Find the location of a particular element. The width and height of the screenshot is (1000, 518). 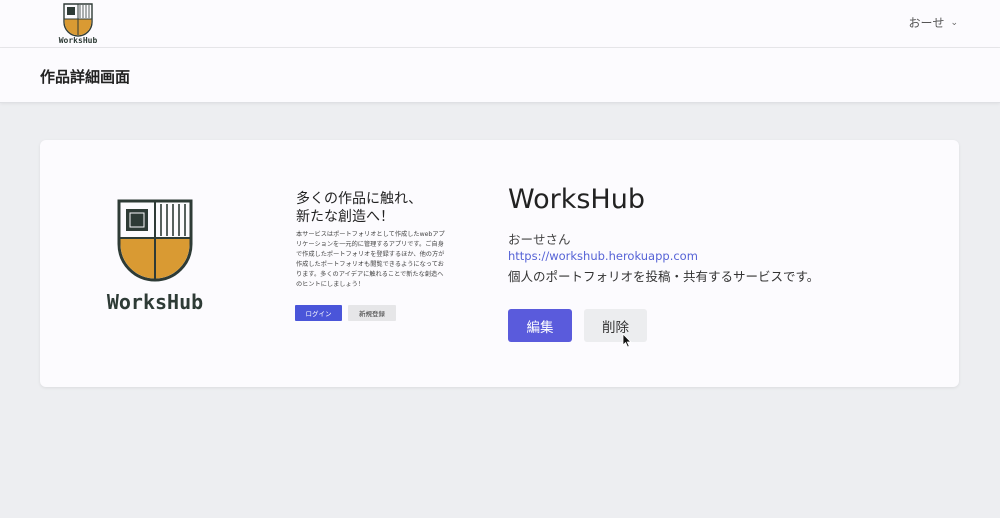

work-title: WorksHub is located at coordinates (576, 199).